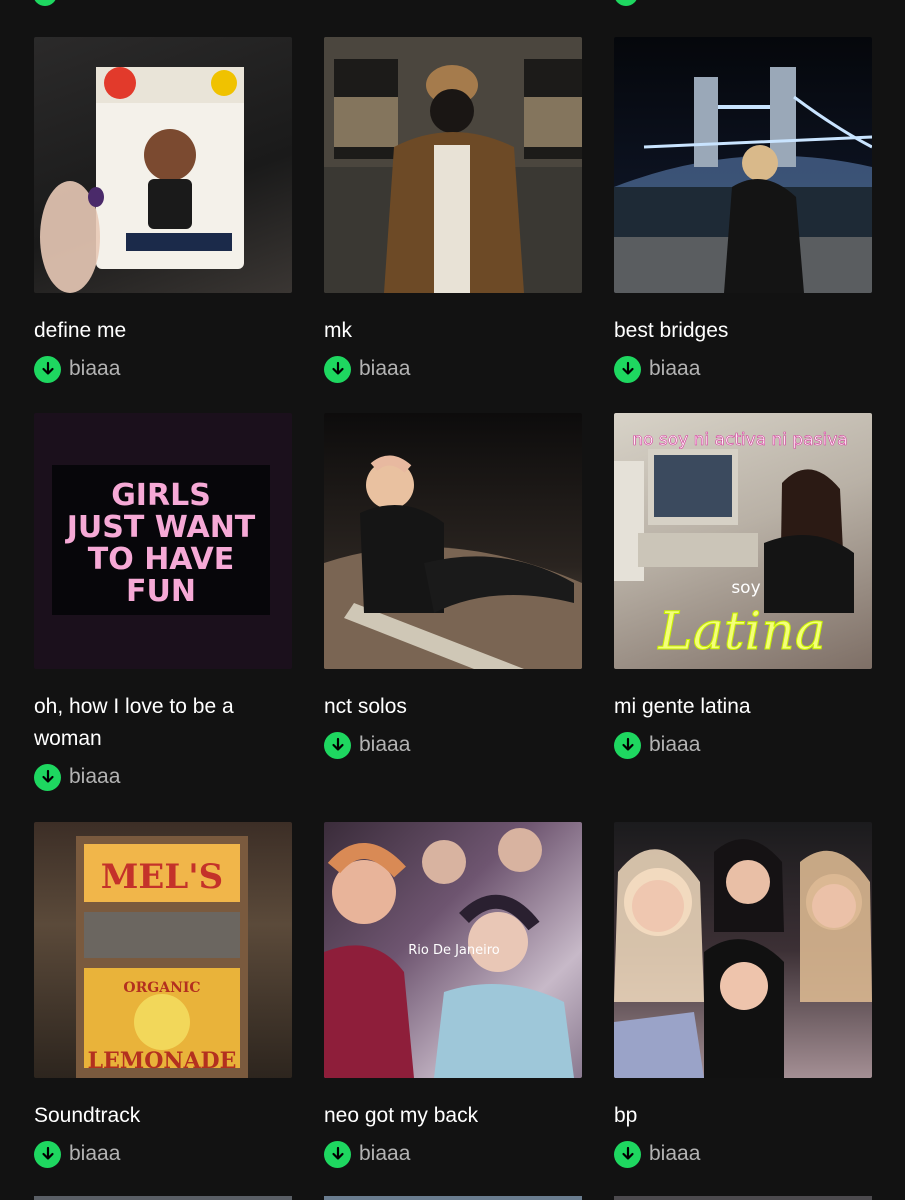 This screenshot has height=1200, width=905. What do you see at coordinates (161, 559) in the screenshot?
I see `cover-text: TO HAVE` at bounding box center [161, 559].